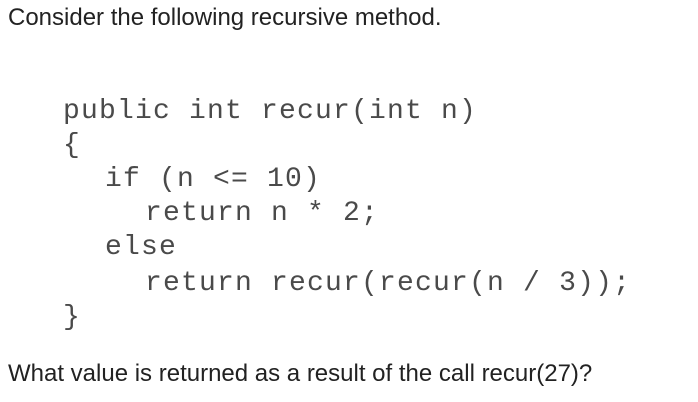  What do you see at coordinates (225, 17) in the screenshot?
I see `question-prompt: Consider the following recursive method.` at bounding box center [225, 17].